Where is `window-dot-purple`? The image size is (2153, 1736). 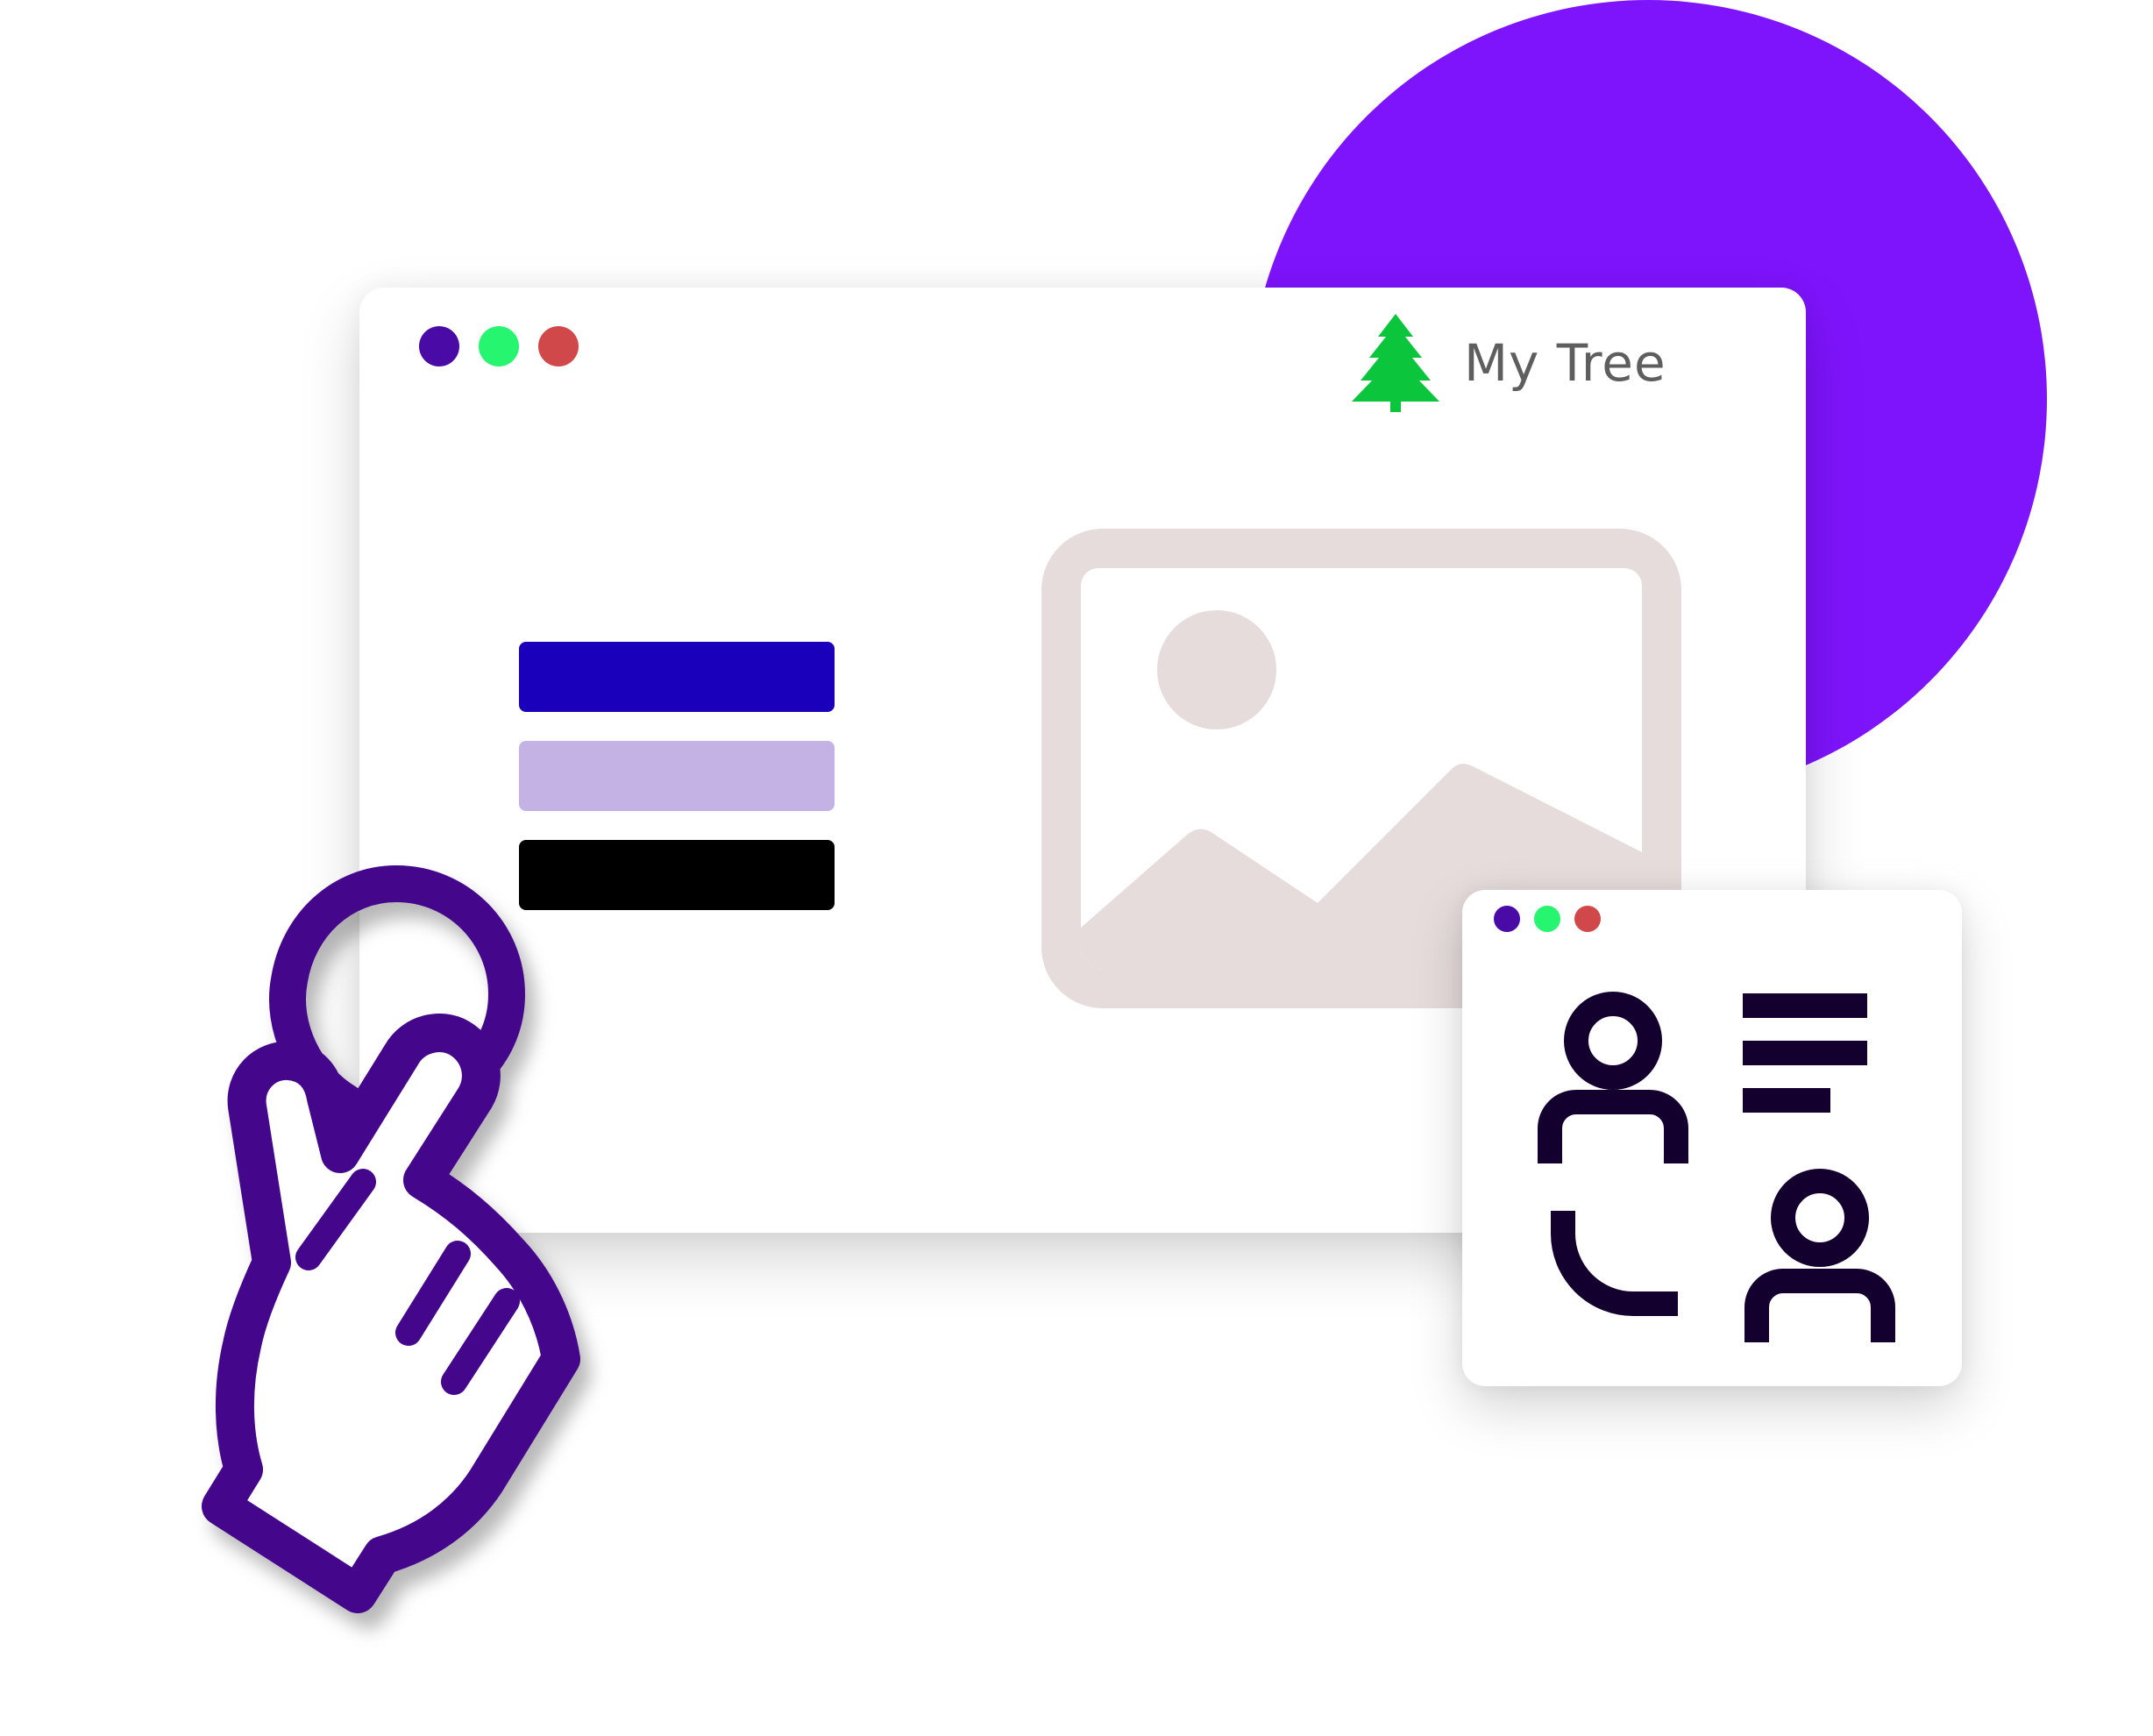
window-dot-purple is located at coordinates (439, 346).